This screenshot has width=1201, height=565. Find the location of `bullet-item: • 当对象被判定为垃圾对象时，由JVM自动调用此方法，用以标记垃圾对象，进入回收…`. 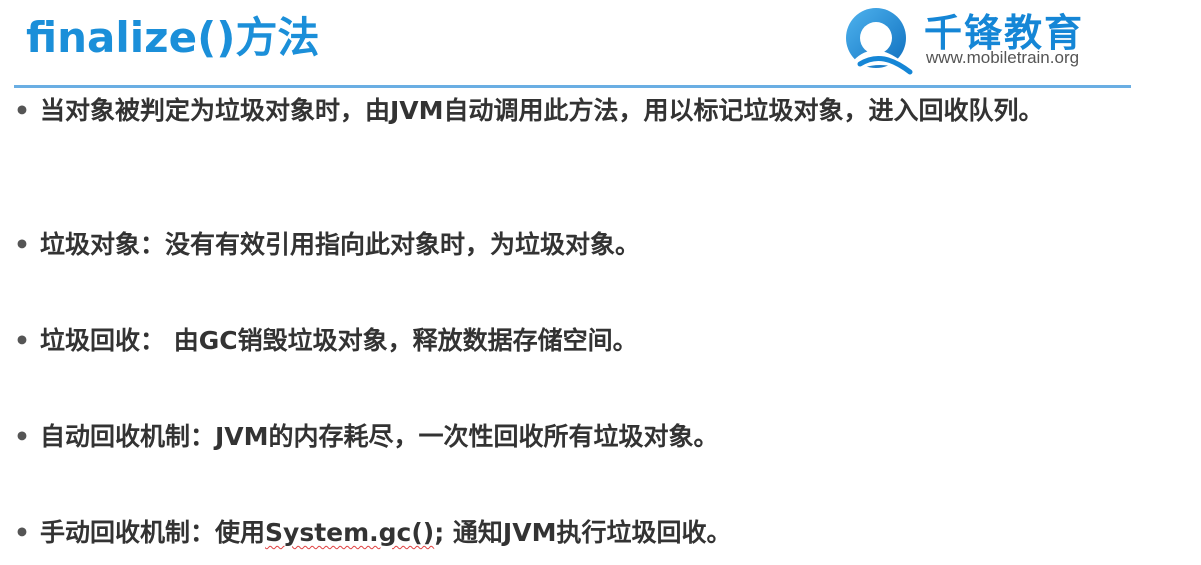

bullet-item: • 当对象被判定为垃圾对象时，由JVM自动调用此方法，用以标记垃圾对象，进入回收… is located at coordinates (574, 111).